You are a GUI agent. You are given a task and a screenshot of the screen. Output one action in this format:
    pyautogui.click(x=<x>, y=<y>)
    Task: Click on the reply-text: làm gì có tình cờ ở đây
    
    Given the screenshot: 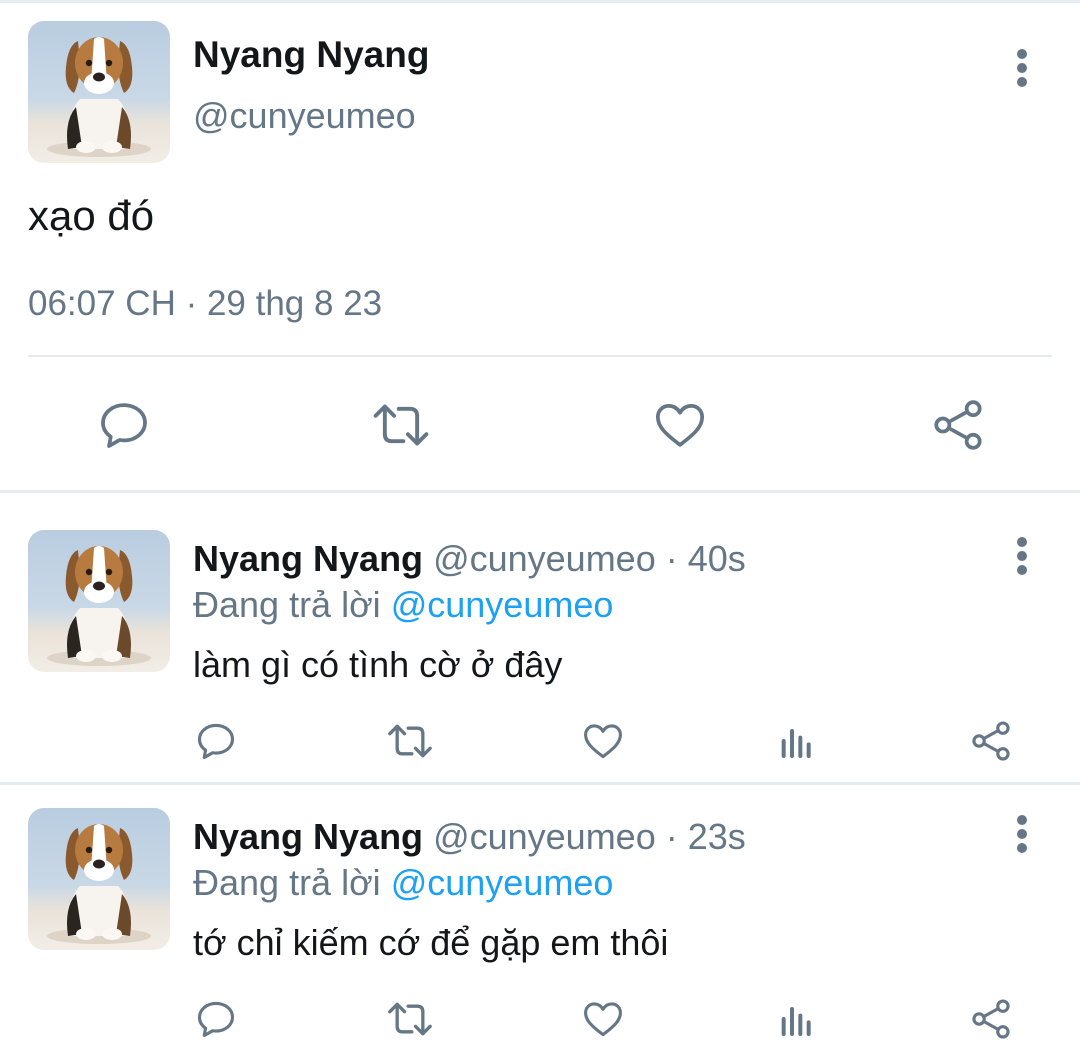 What is the action you would take?
    pyautogui.click(x=378, y=664)
    